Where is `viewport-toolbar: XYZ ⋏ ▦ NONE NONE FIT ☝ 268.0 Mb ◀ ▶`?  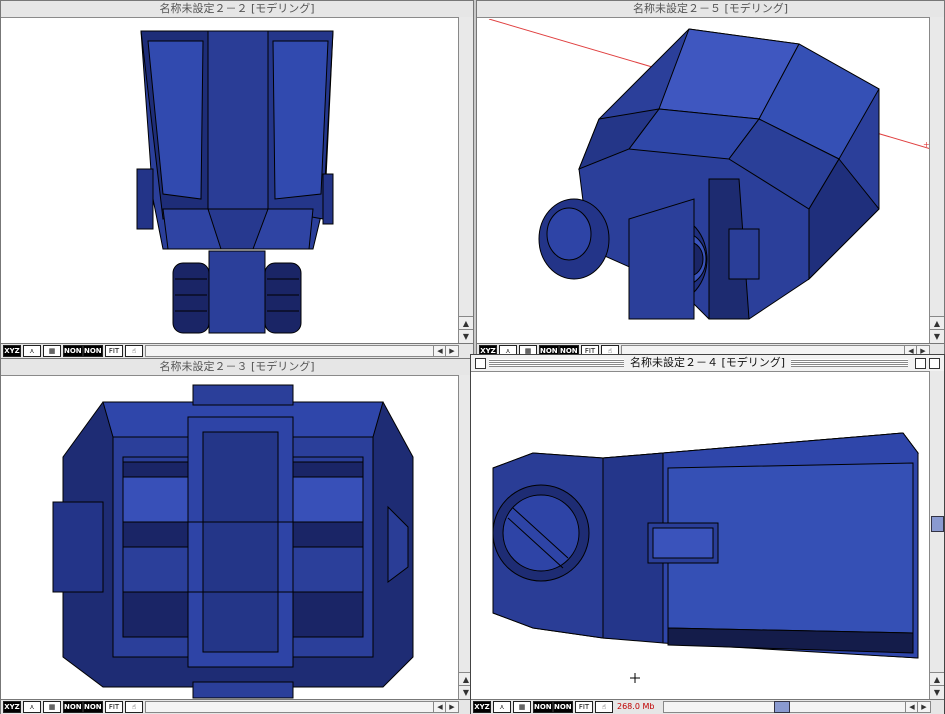
viewport-toolbar: XYZ ⋏ ▦ NONE NONE FIT ☝ 268.0 Mb ◀ ▶ is located at coordinates (707, 706).